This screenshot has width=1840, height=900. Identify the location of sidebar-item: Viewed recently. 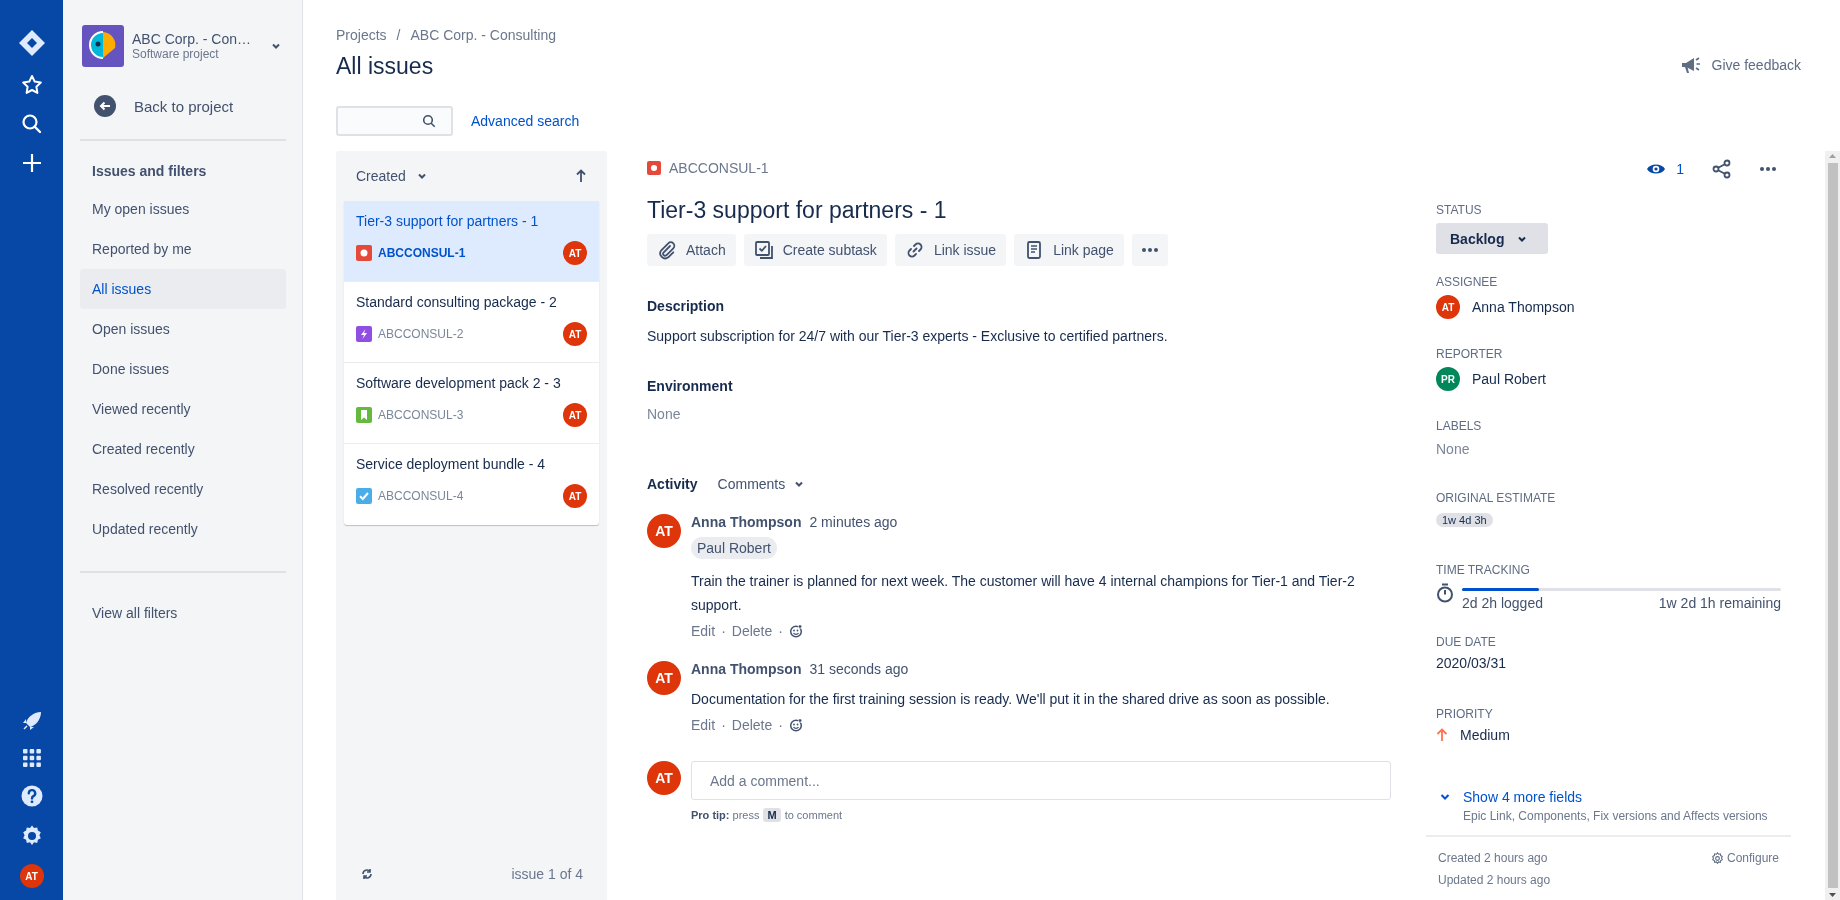
(183, 409).